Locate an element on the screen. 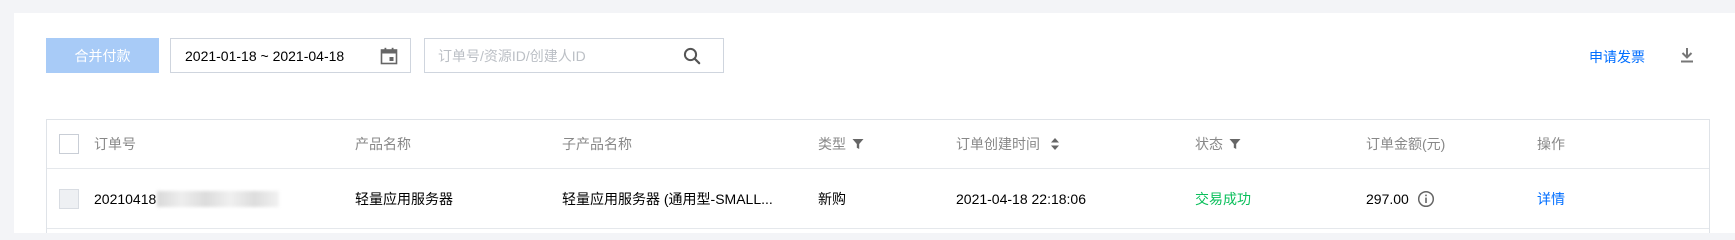  actions-cell: 详情 is located at coordinates (1551, 198).